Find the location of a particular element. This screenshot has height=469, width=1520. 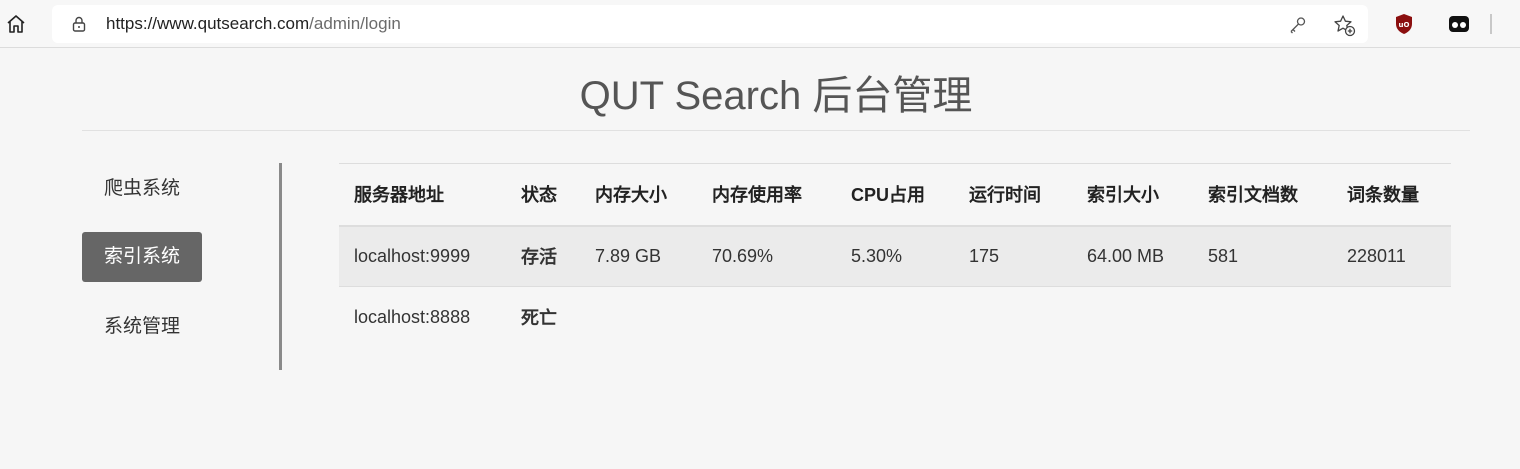

url-host: https://www.qutsearch.com is located at coordinates (208, 23).